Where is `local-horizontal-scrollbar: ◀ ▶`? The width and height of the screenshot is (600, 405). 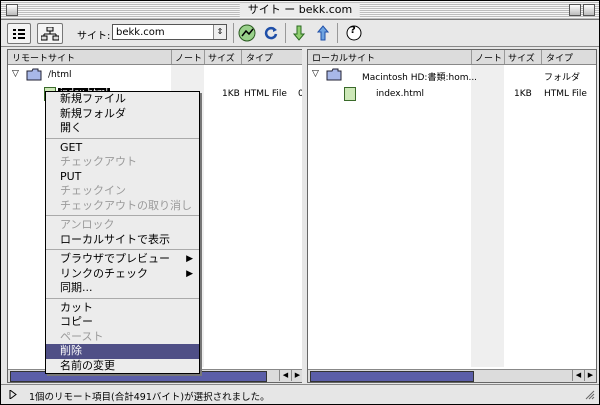
local-horizontal-scrollbar: ◀ ▶ is located at coordinates (452, 375).